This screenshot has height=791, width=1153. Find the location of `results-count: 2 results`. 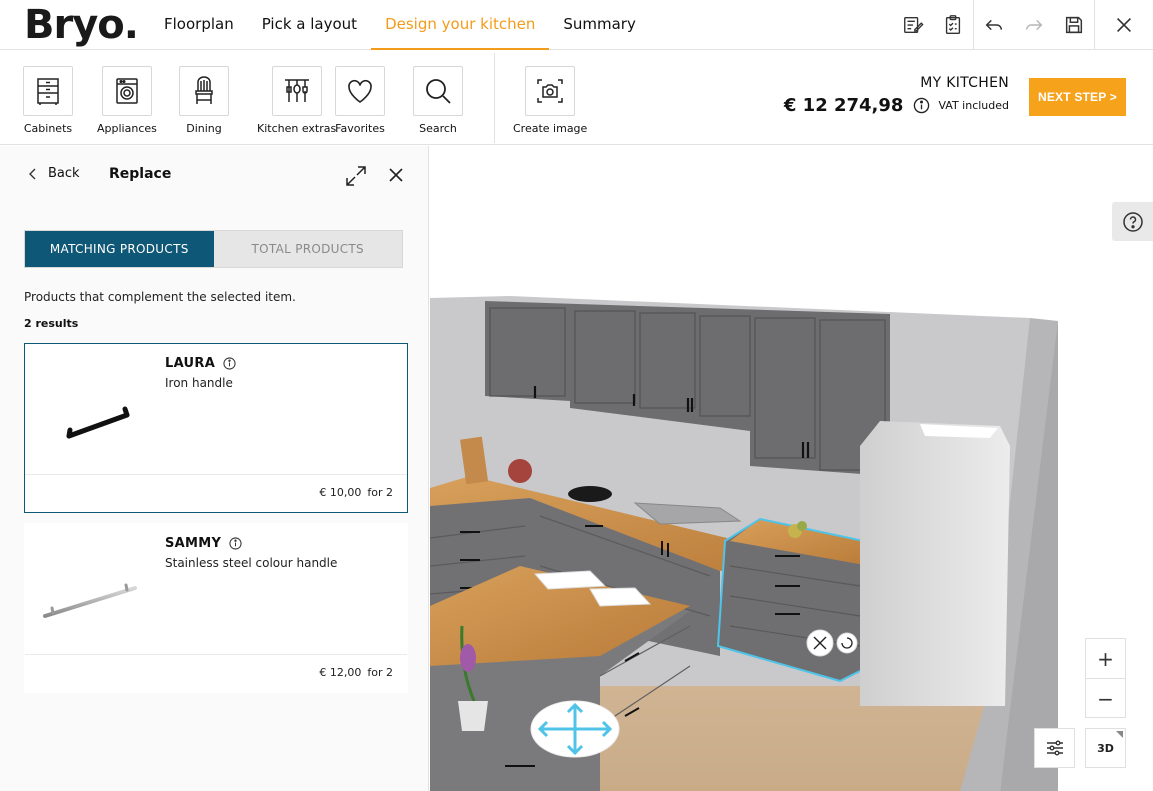

results-count: 2 results is located at coordinates (51, 323).